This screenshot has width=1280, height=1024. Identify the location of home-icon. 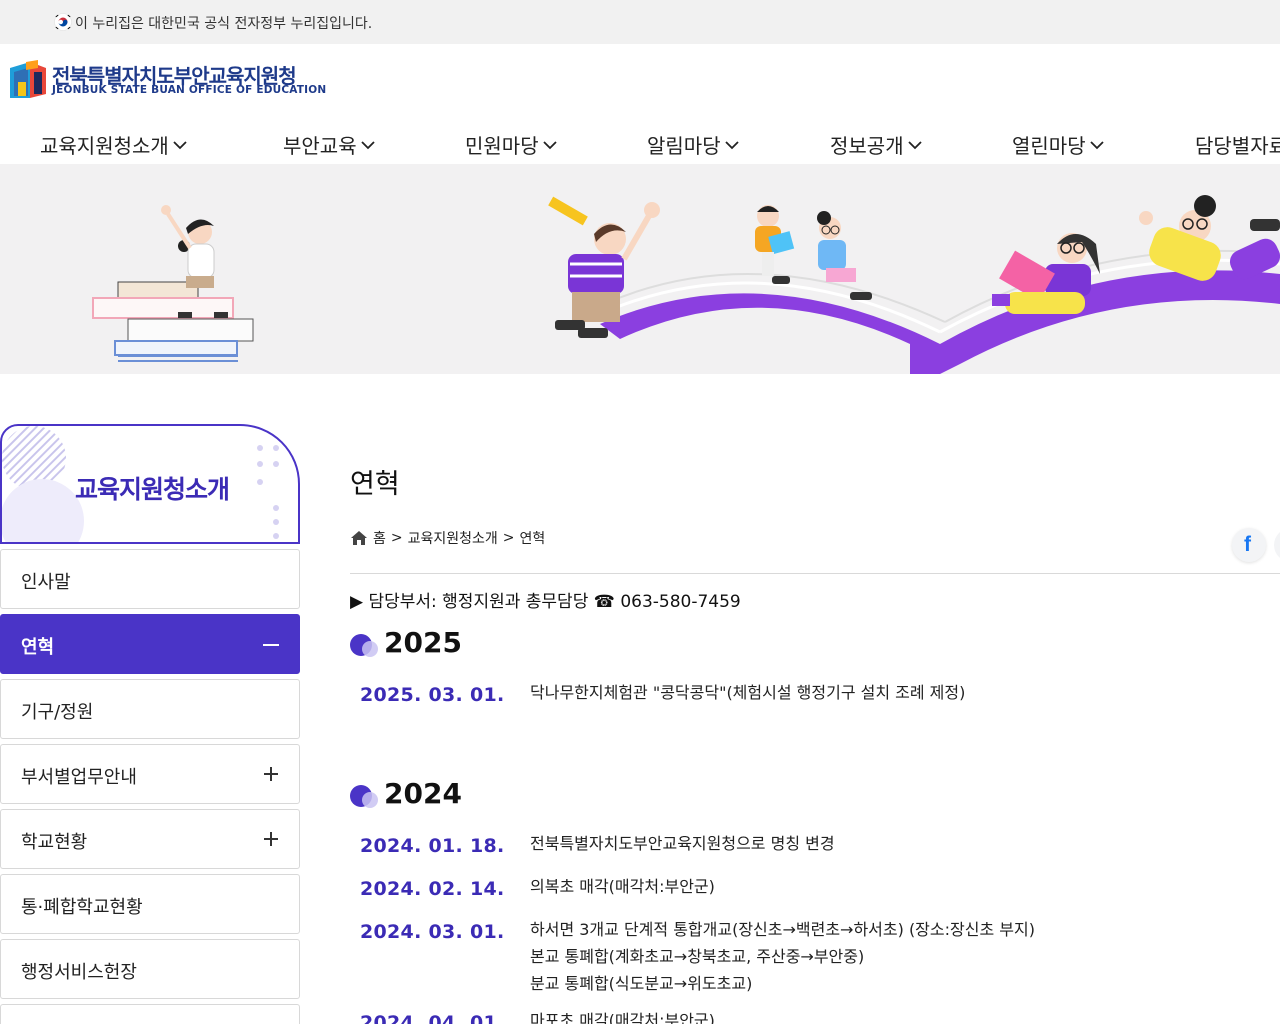
(359, 538).